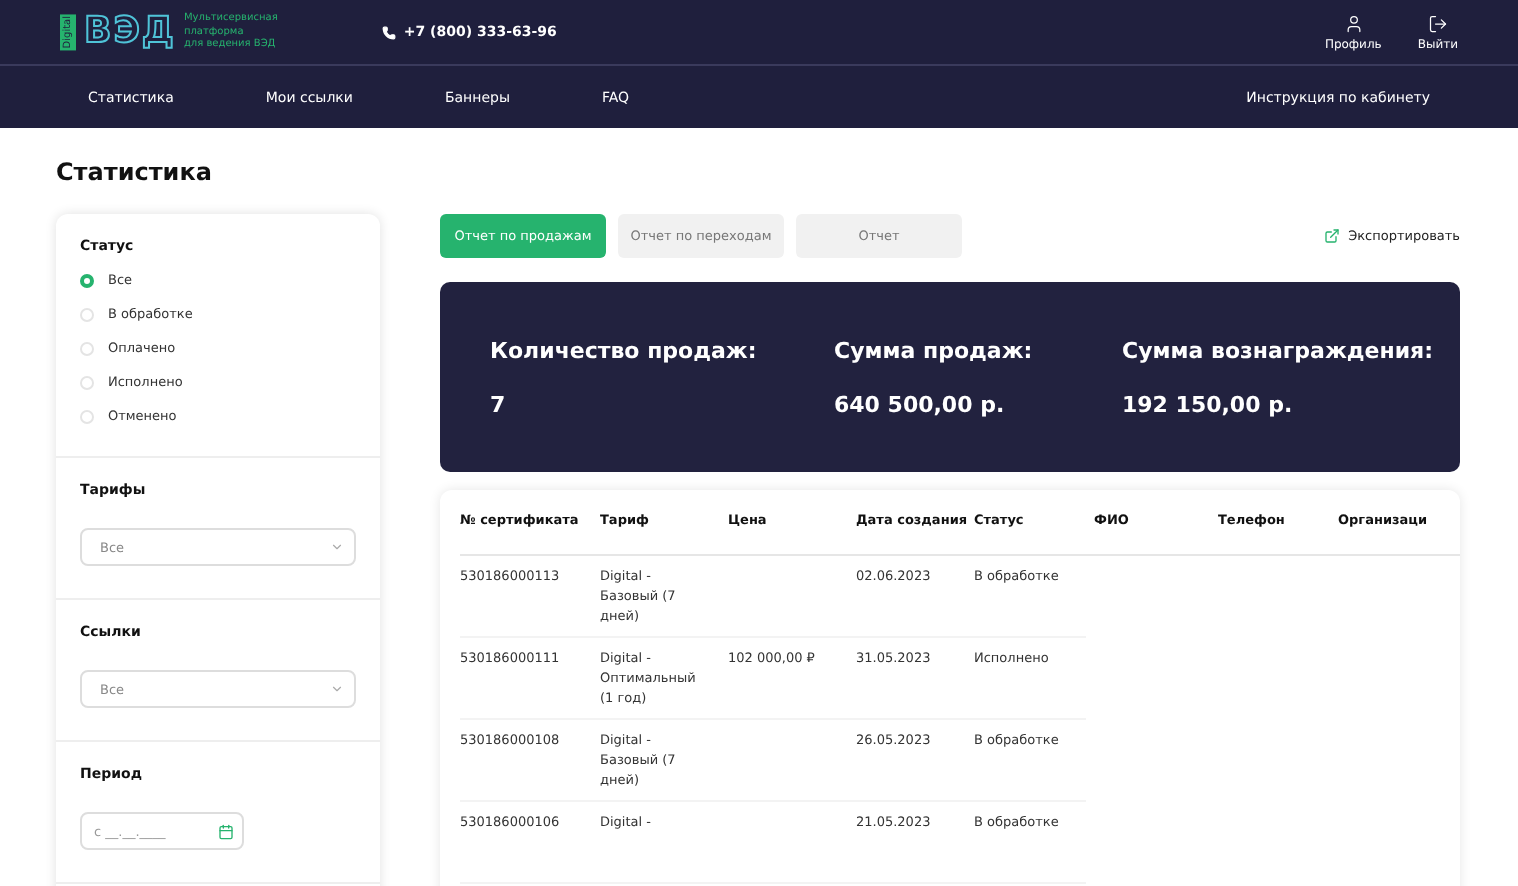 The width and height of the screenshot is (1518, 886). Describe the element at coordinates (499, 404) in the screenshot. I see `summary-value: 7` at that location.